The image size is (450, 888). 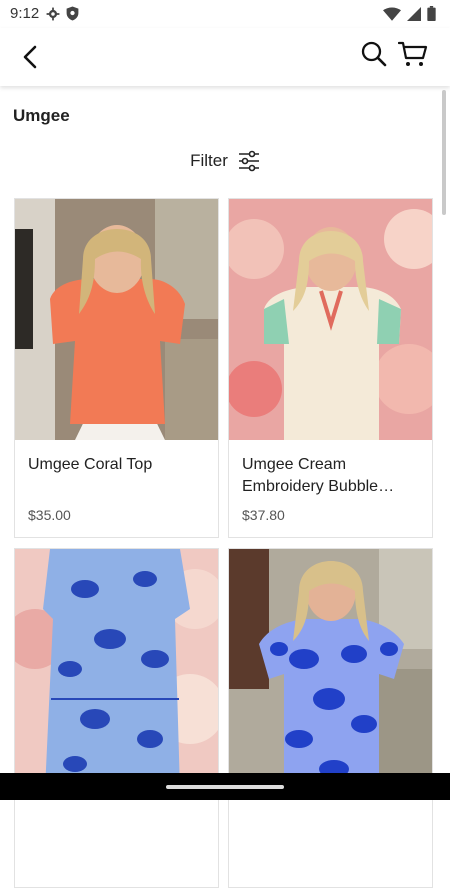 I want to click on status-time: 9:12, so click(x=25, y=13).